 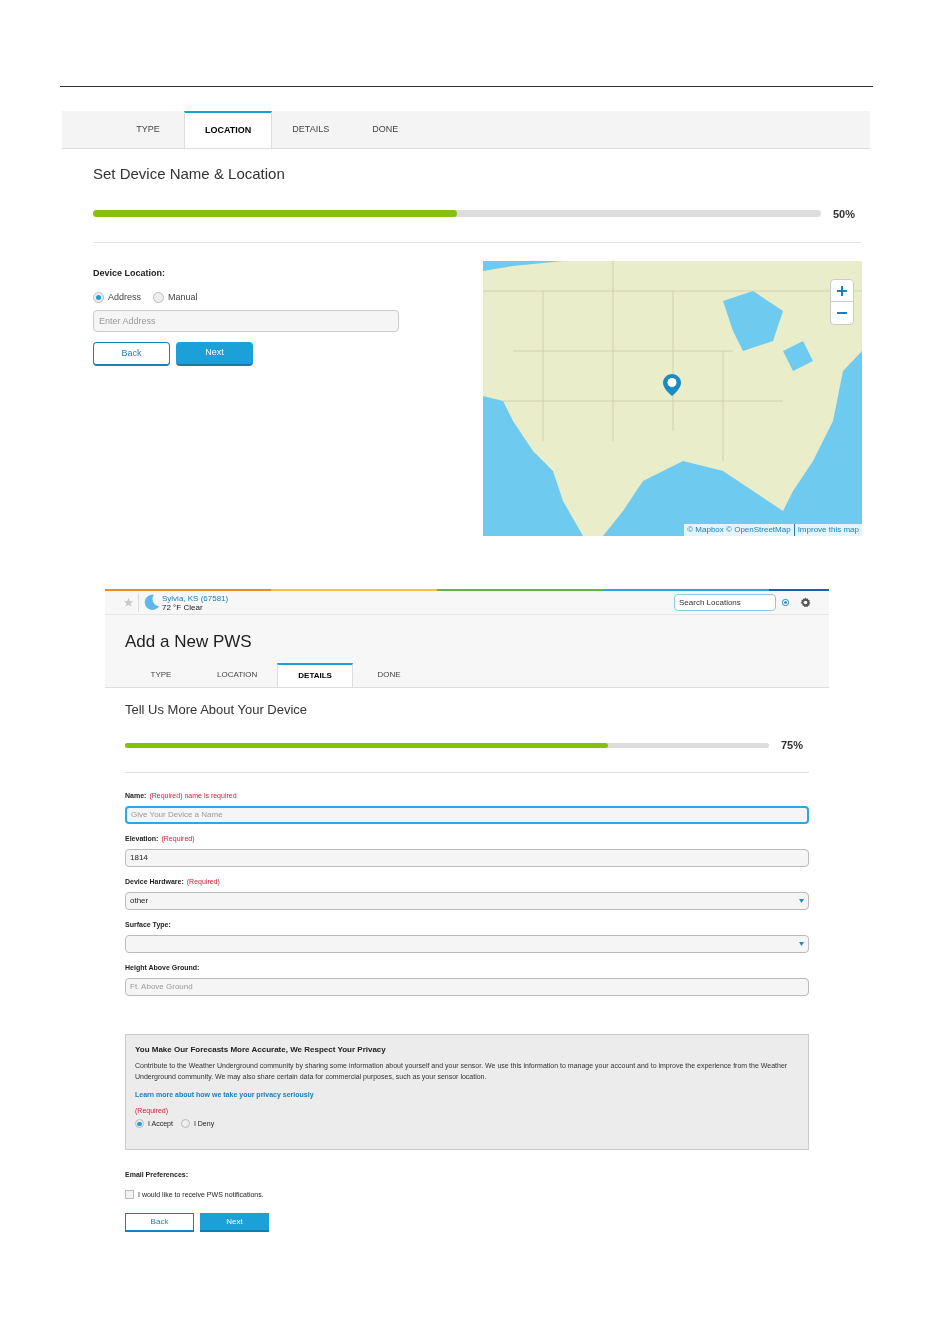 I want to click on address-field: Enter Address, so click(x=246, y=321).